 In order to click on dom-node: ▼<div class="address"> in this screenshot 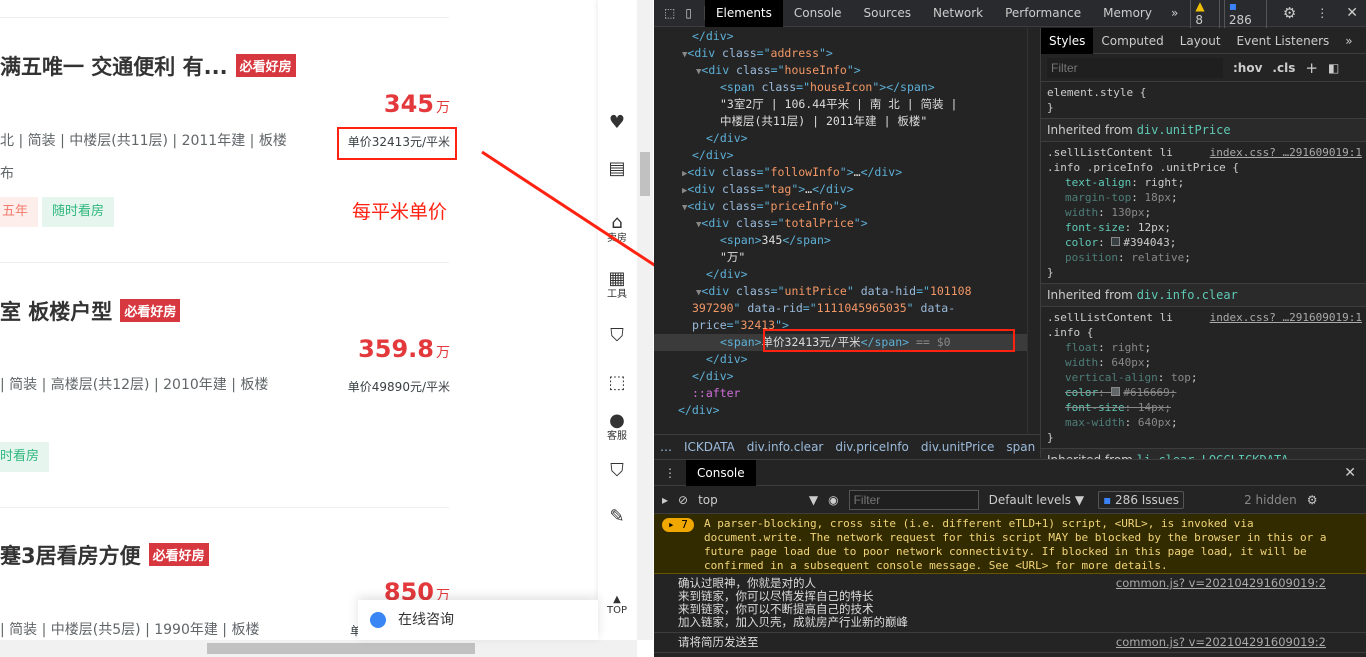, I will do `click(840, 53)`.